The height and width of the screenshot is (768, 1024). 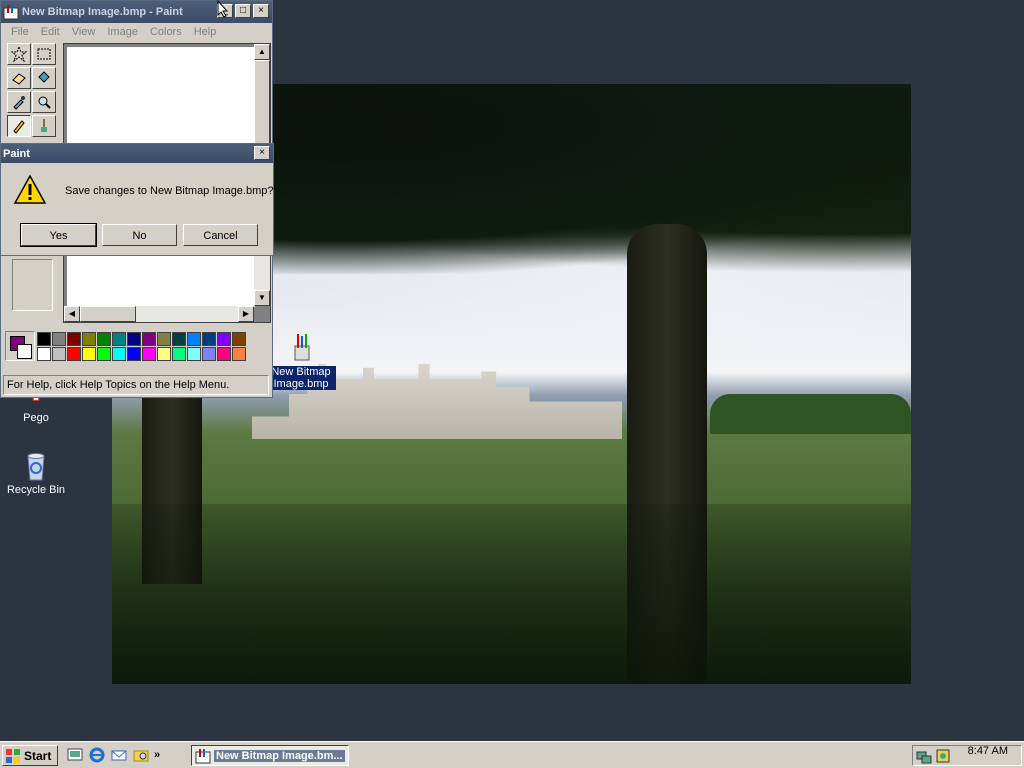 I want to click on recycle-bin-icon, so click(x=36, y=467).